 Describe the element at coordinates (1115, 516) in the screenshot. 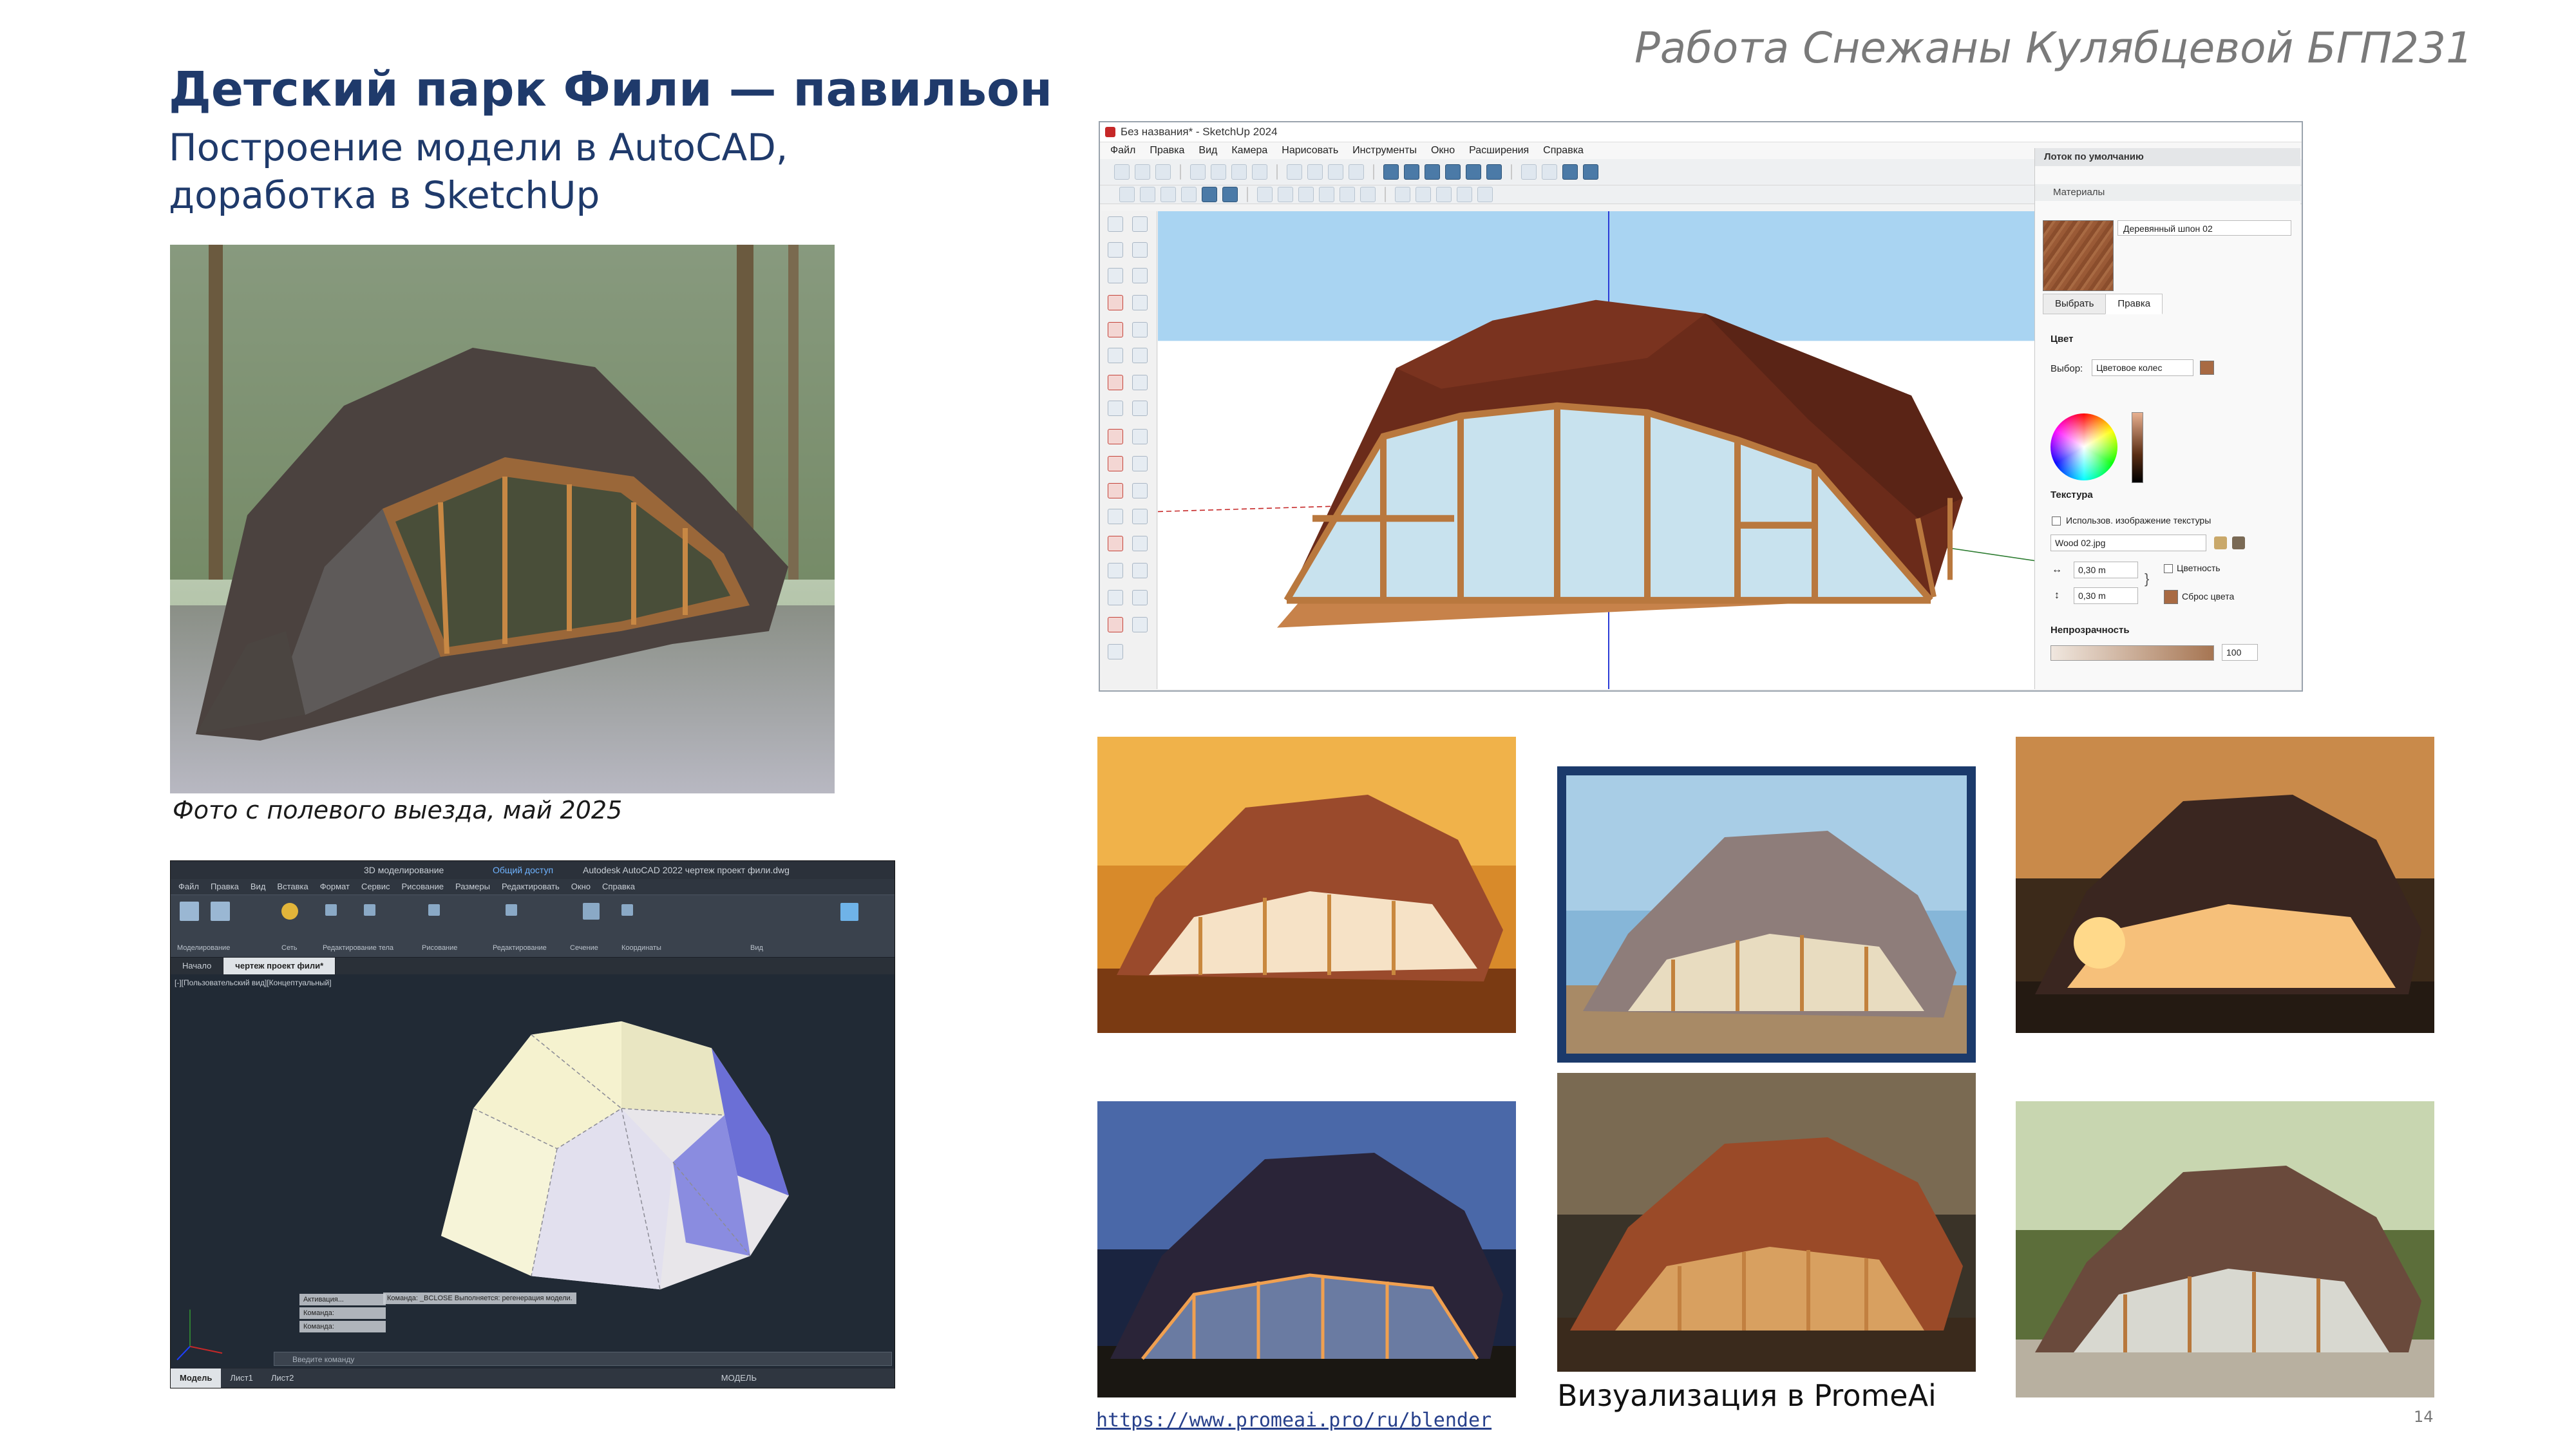

I see `dimension-tool-icon` at that location.